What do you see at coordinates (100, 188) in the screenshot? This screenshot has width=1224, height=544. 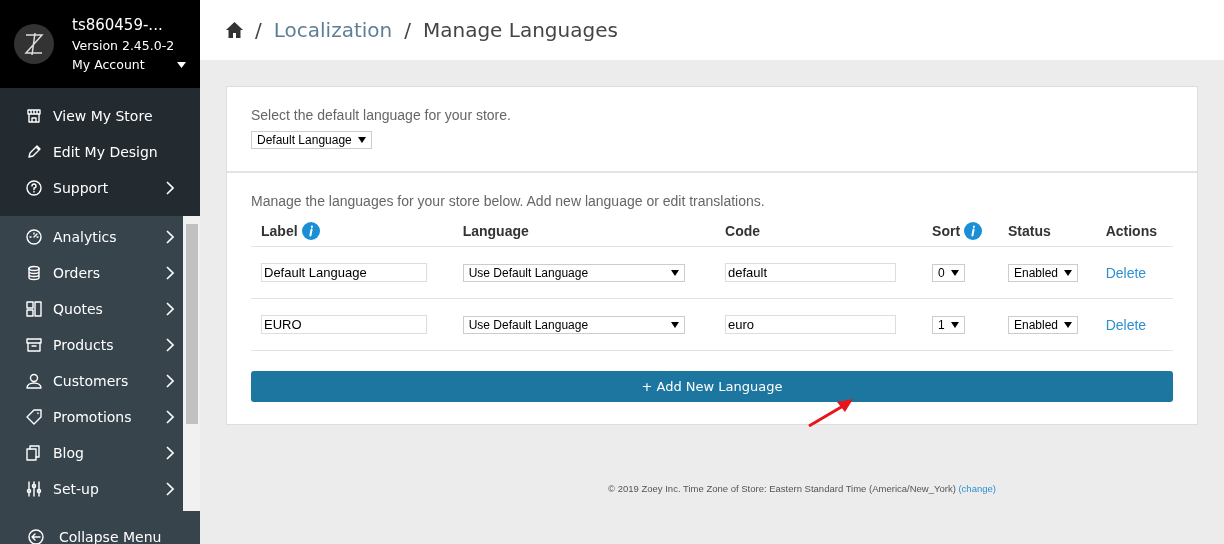 I see `quick-link: Support` at bounding box center [100, 188].